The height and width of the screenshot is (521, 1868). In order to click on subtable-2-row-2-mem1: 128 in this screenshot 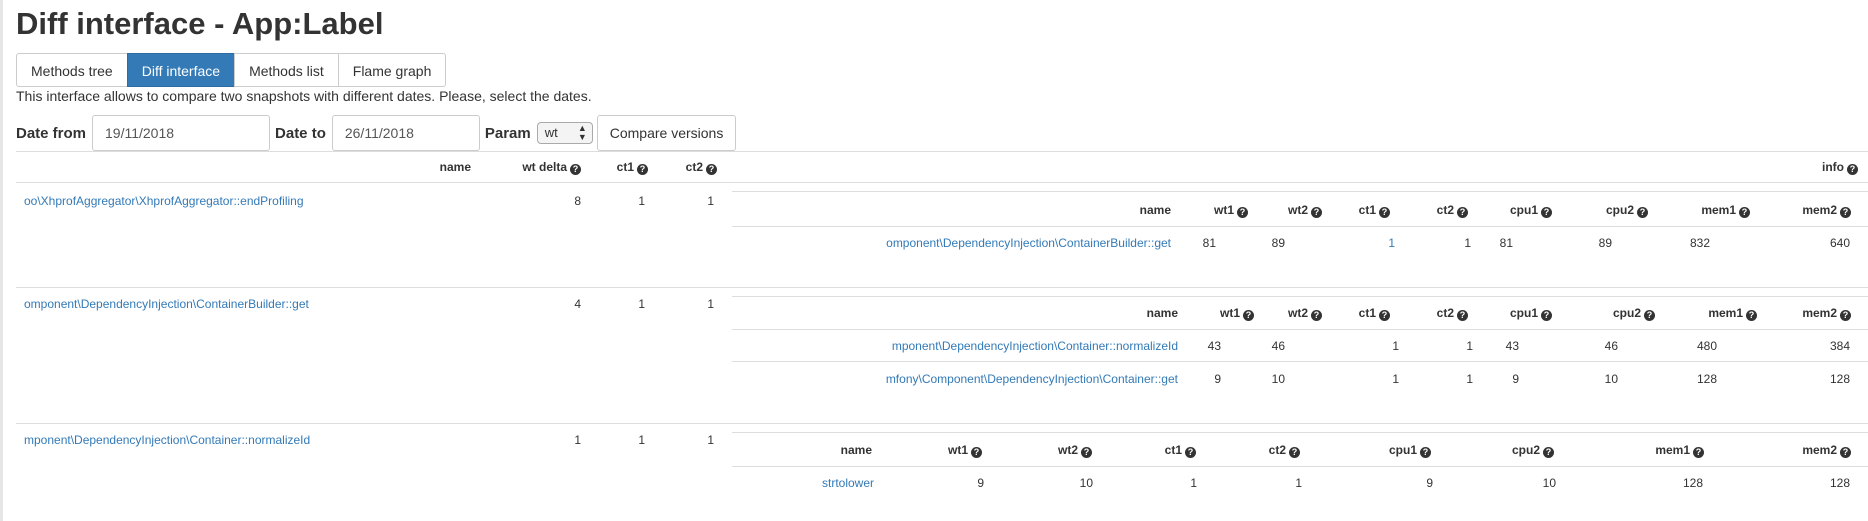, I will do `click(1706, 379)`.